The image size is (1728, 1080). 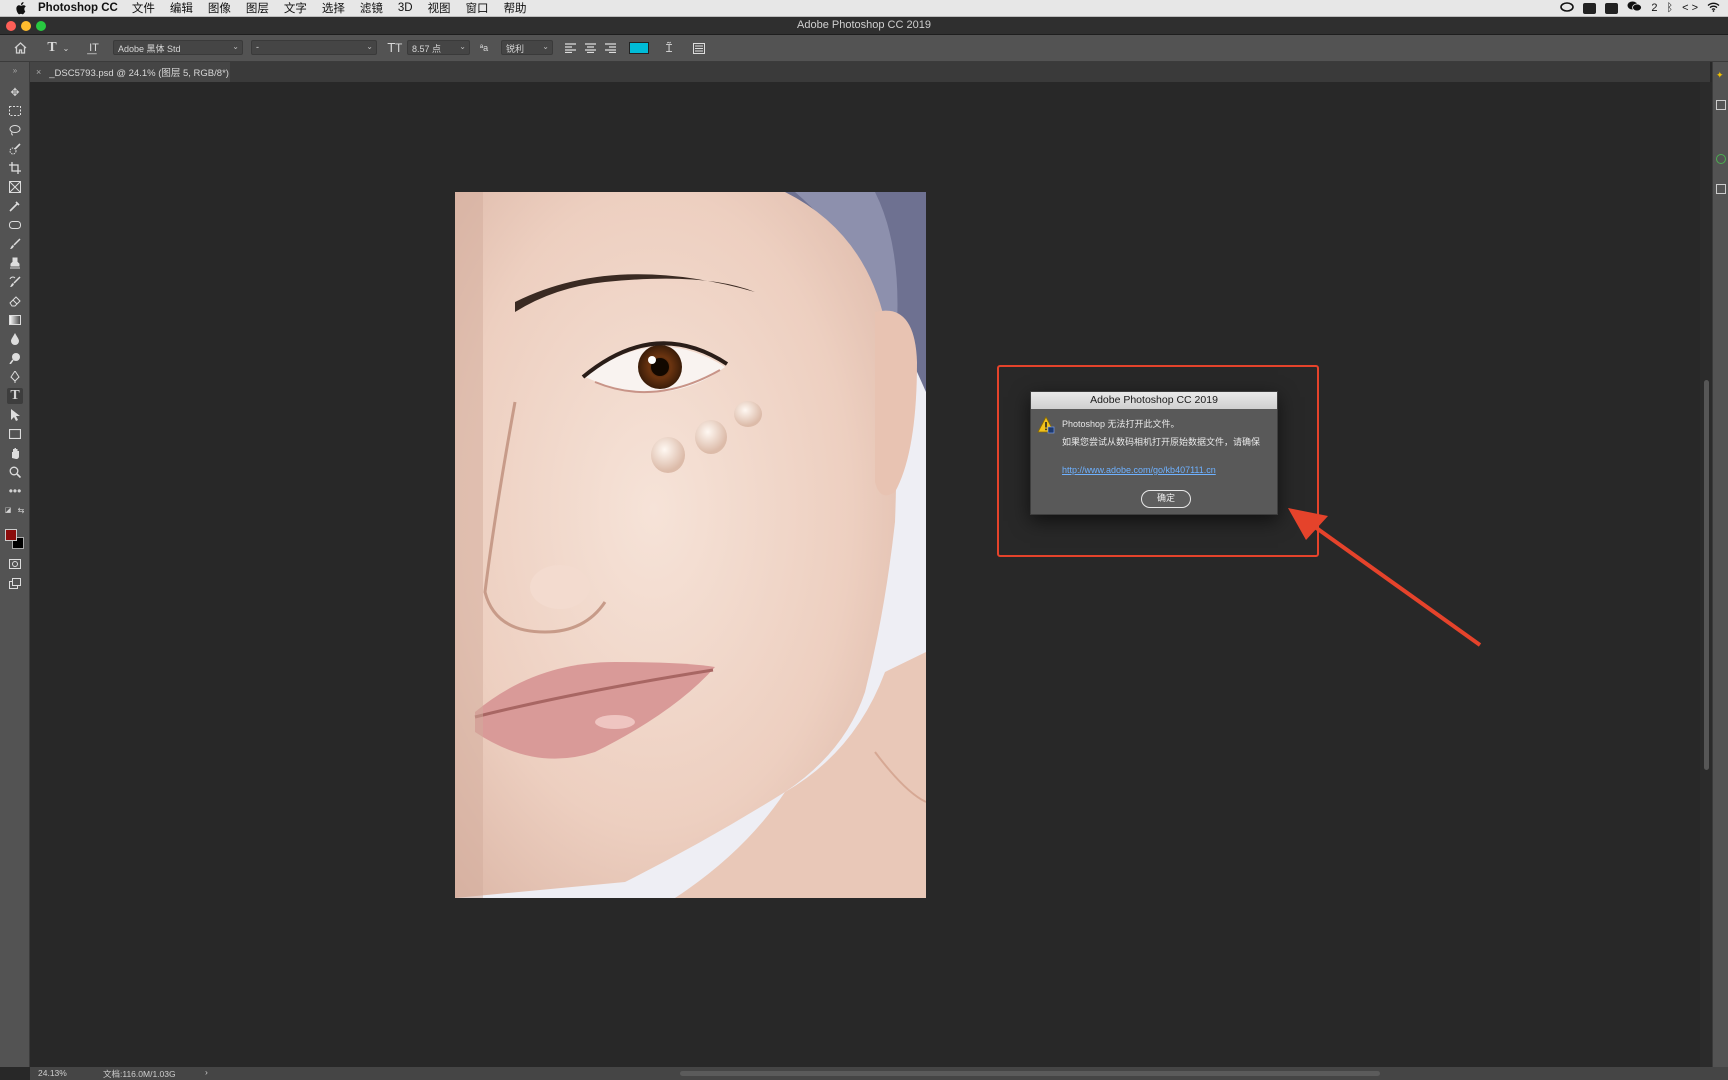 I want to click on history-brush-tool-icon, so click(x=15, y=282).